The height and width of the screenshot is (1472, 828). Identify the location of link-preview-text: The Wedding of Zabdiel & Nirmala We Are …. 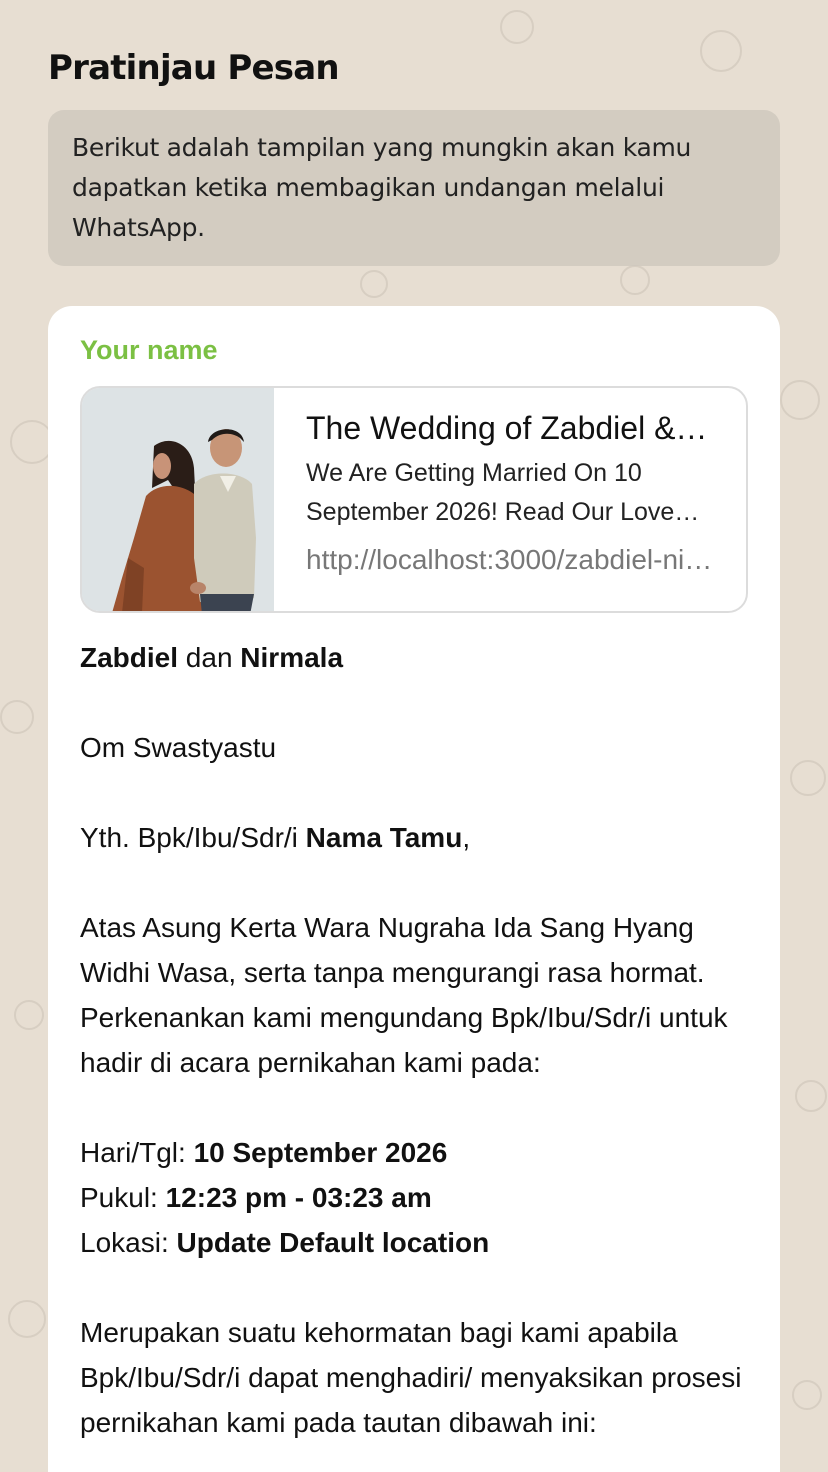
(510, 499).